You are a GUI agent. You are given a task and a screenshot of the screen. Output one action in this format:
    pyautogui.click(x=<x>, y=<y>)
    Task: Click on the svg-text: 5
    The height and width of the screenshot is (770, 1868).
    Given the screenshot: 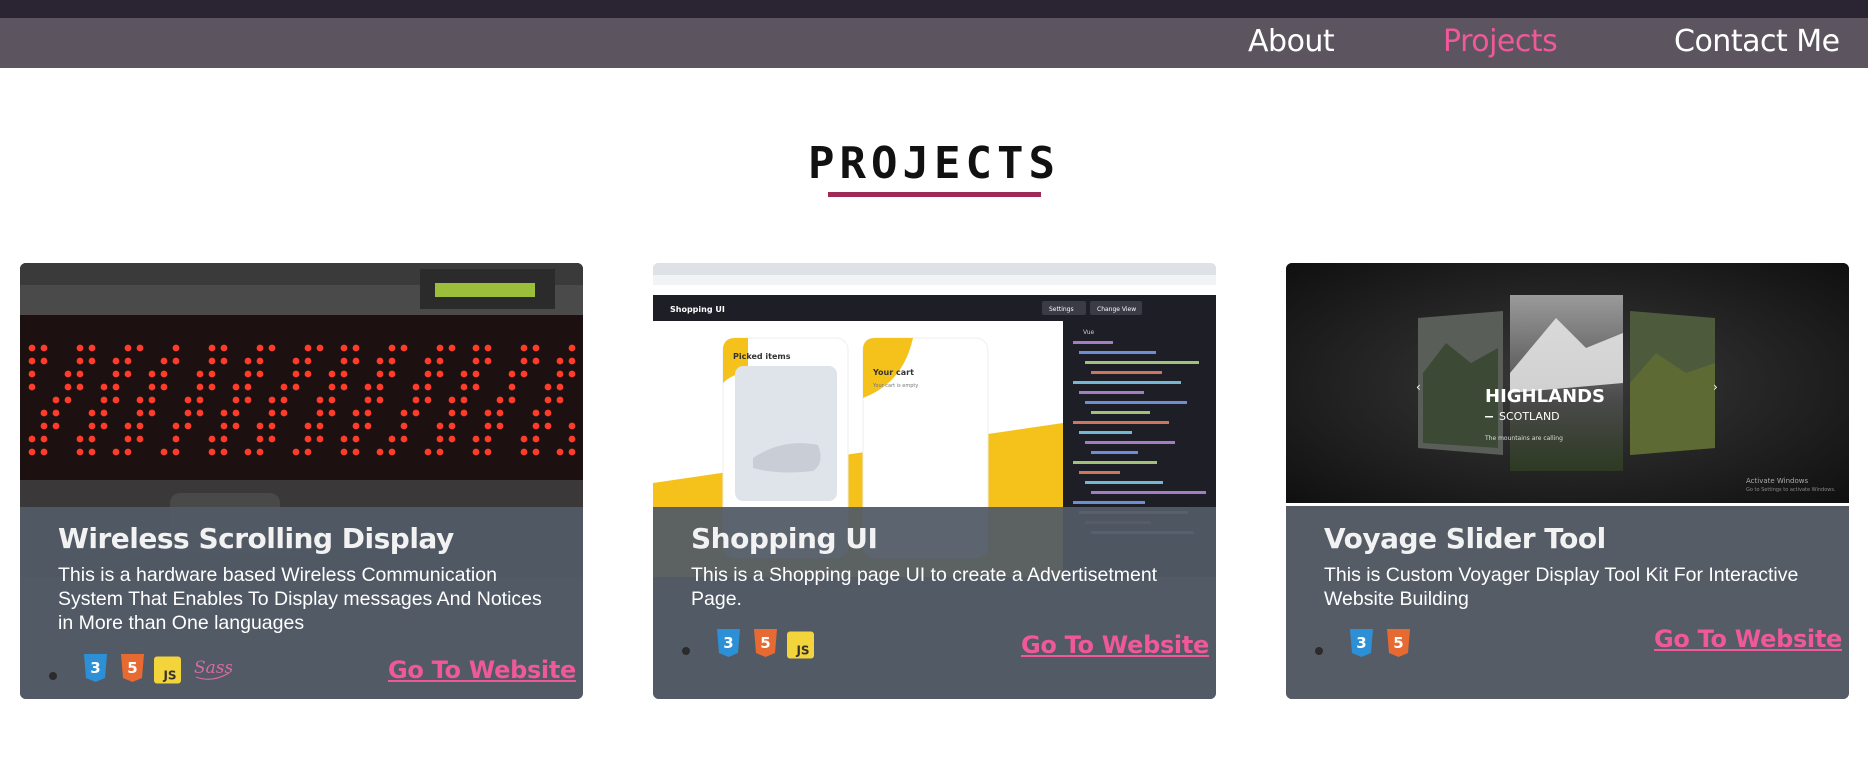 What is the action you would take?
    pyautogui.click(x=132, y=668)
    